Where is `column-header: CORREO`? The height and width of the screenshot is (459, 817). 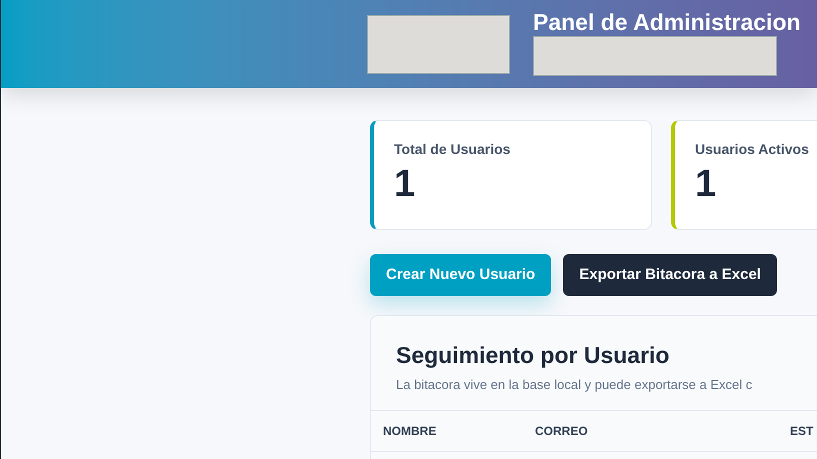
column-header: CORREO is located at coordinates (562, 431).